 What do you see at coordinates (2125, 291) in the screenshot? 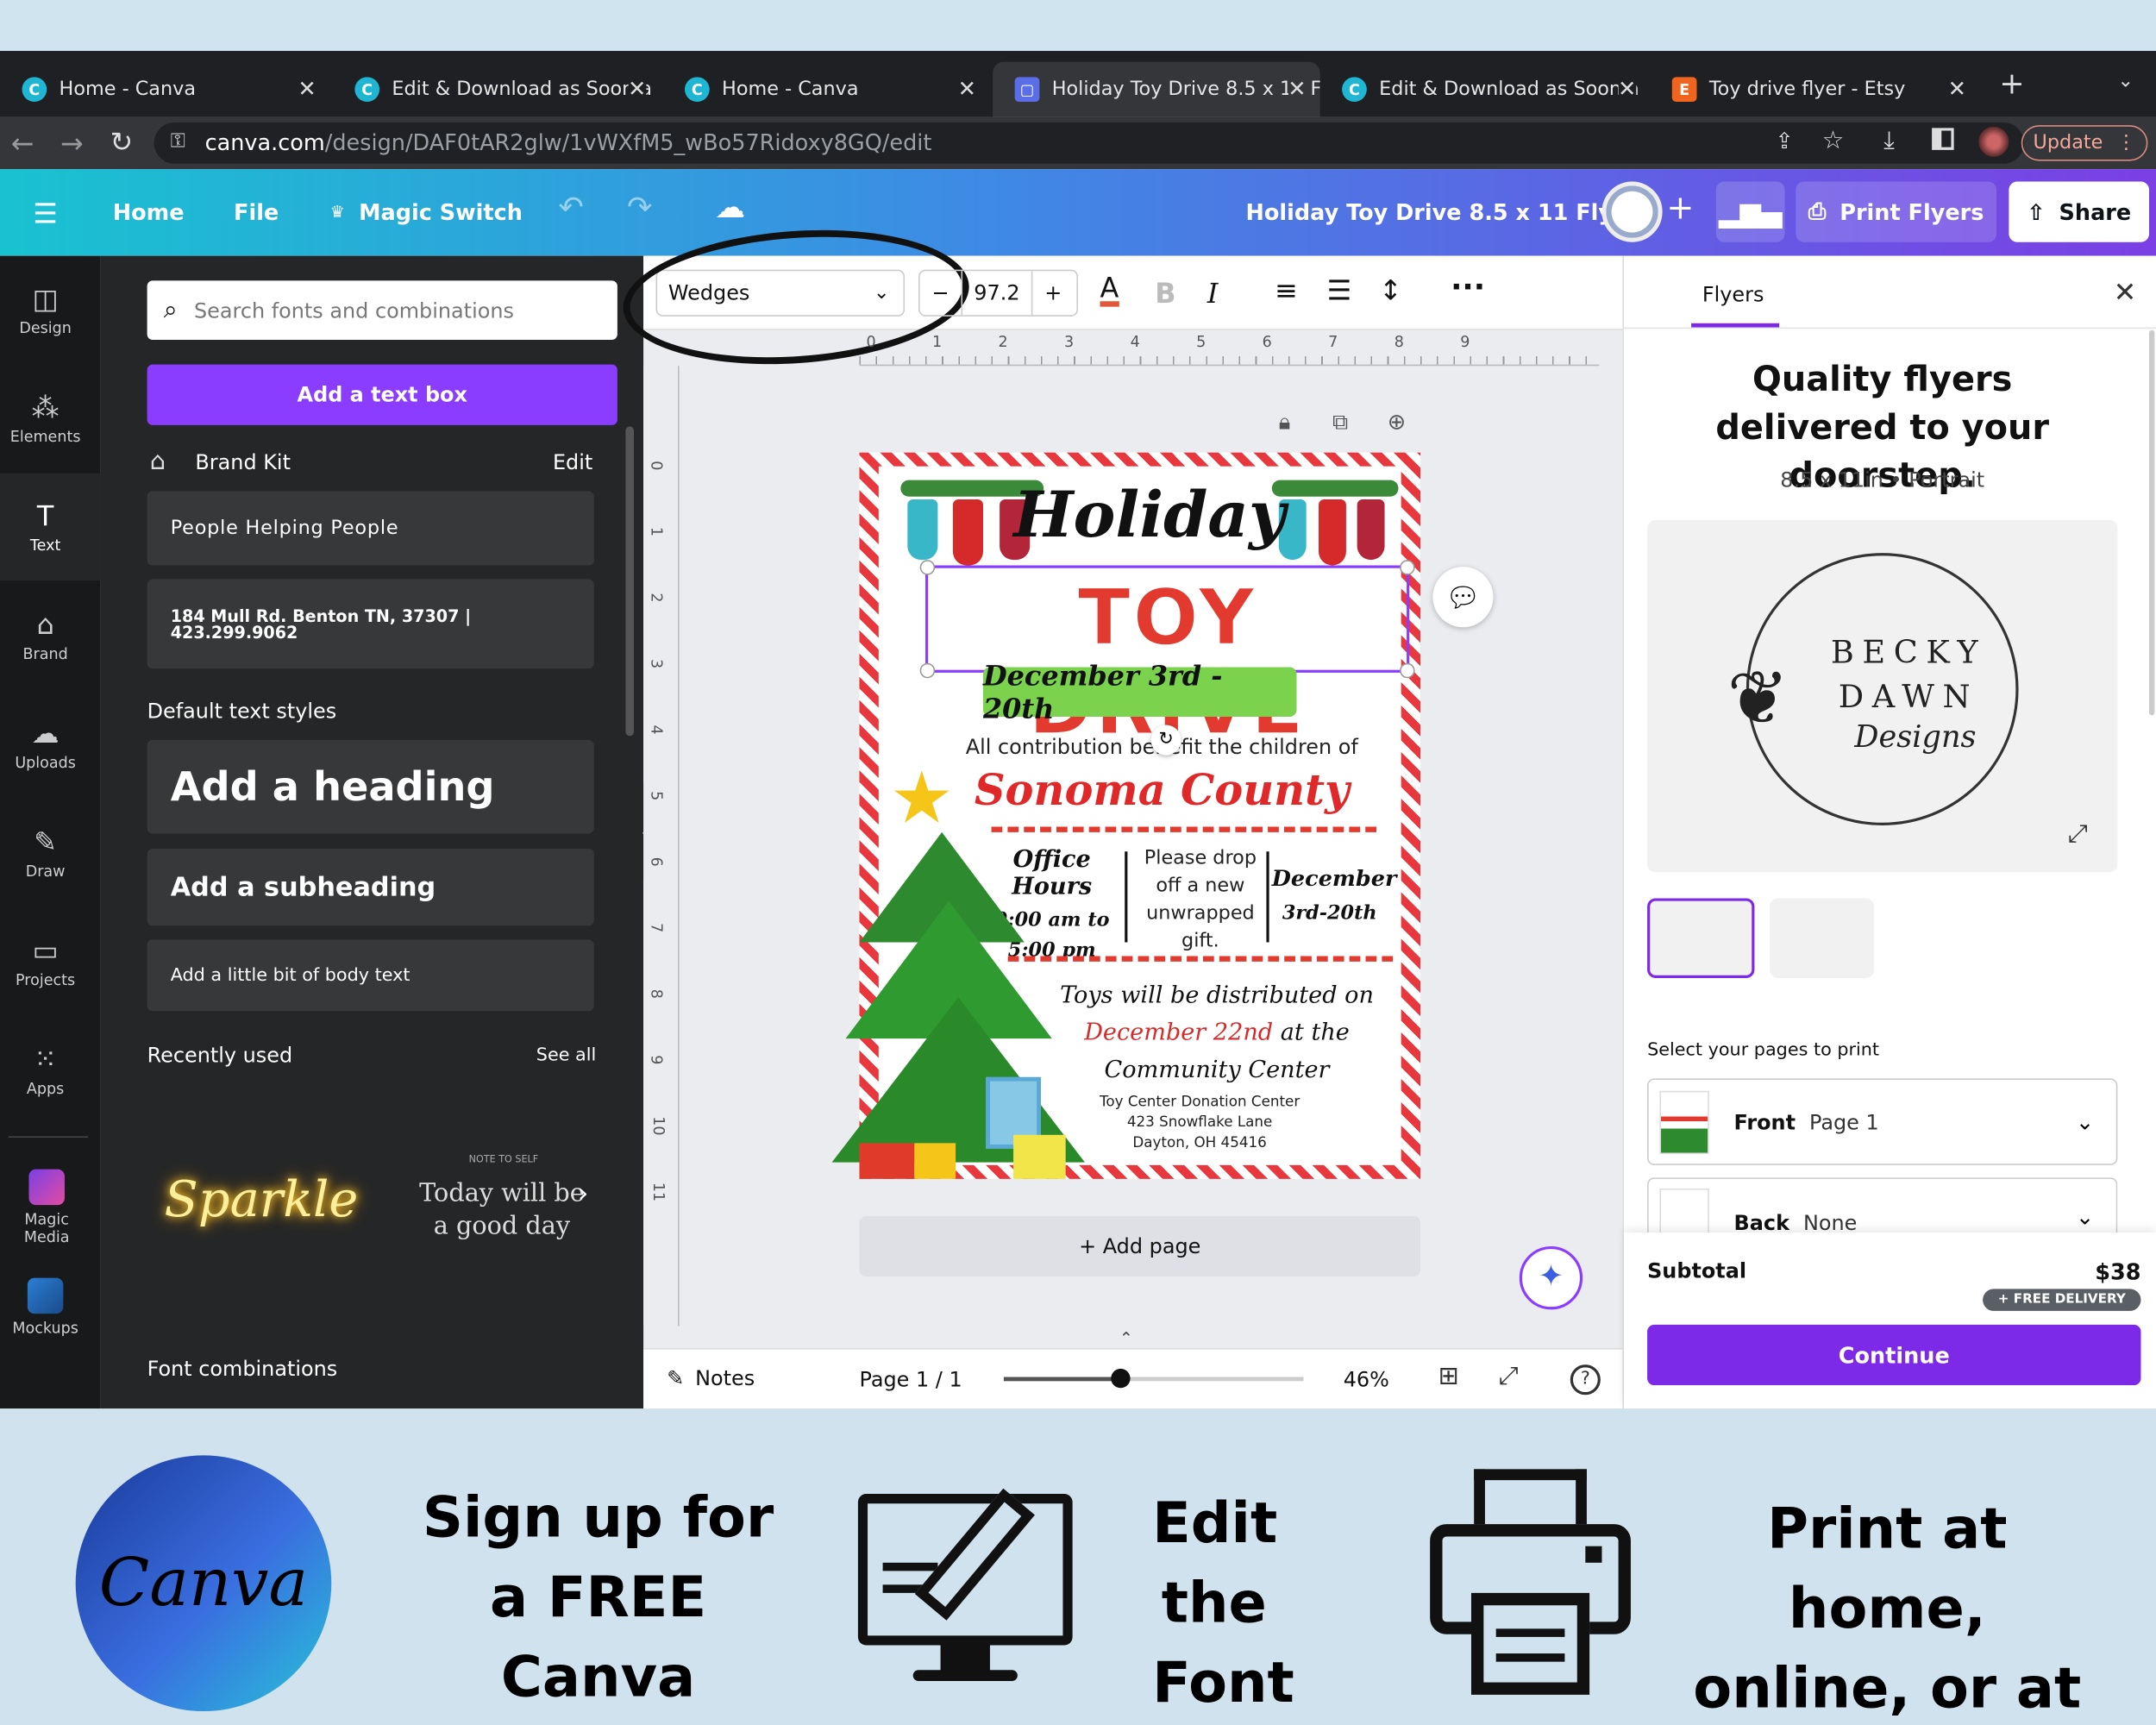
I see `close-panel-icon: ✕` at bounding box center [2125, 291].